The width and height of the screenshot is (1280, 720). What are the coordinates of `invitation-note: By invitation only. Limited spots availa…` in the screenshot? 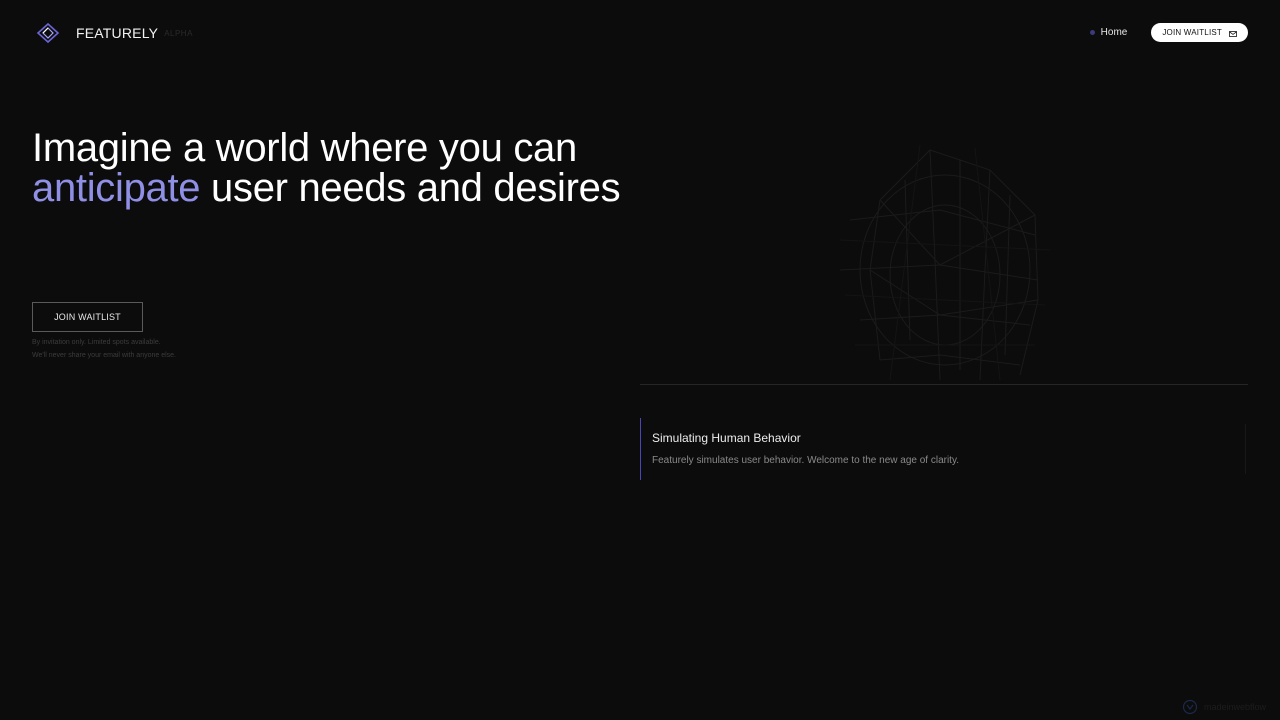 It's located at (96, 342).